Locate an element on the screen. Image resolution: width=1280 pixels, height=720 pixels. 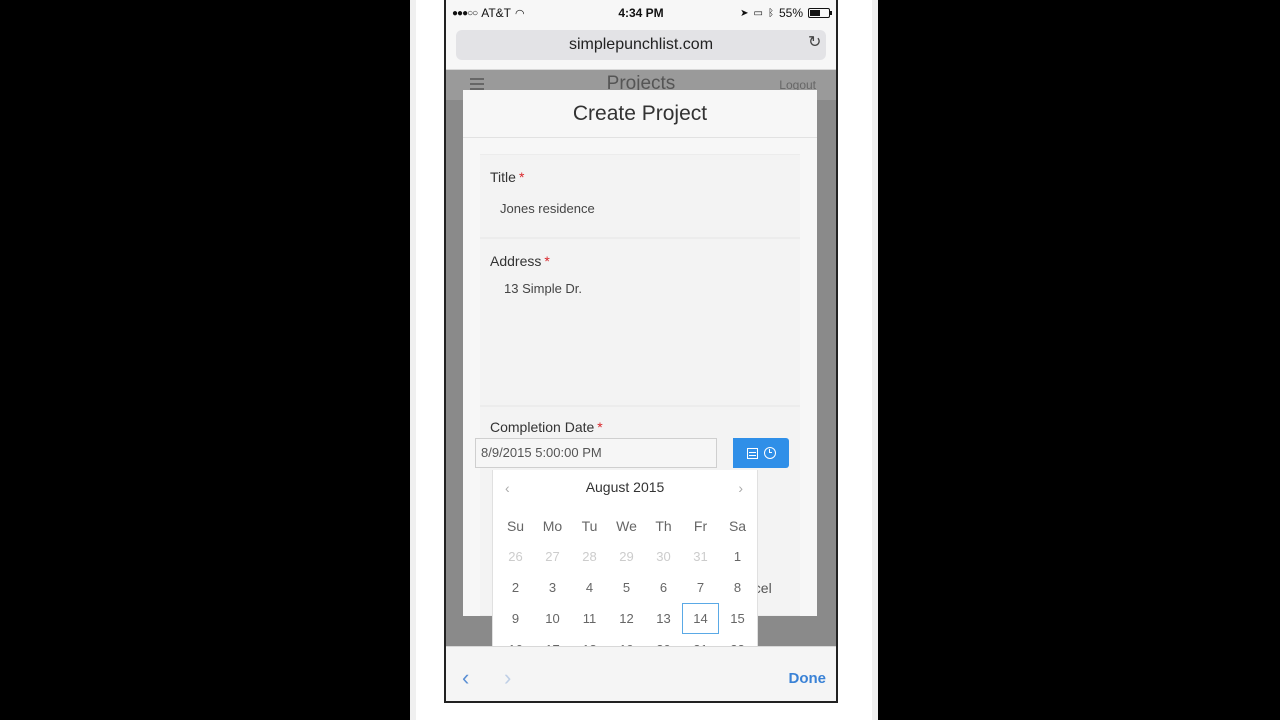
calendar-day: 19 is located at coordinates (626, 640).